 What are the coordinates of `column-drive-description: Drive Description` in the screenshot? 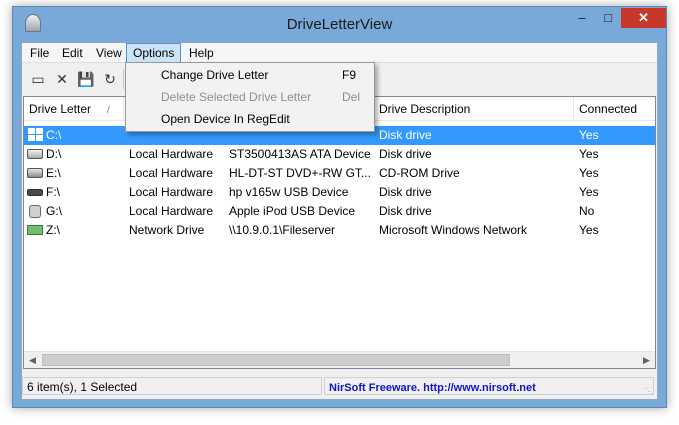 It's located at (474, 109).